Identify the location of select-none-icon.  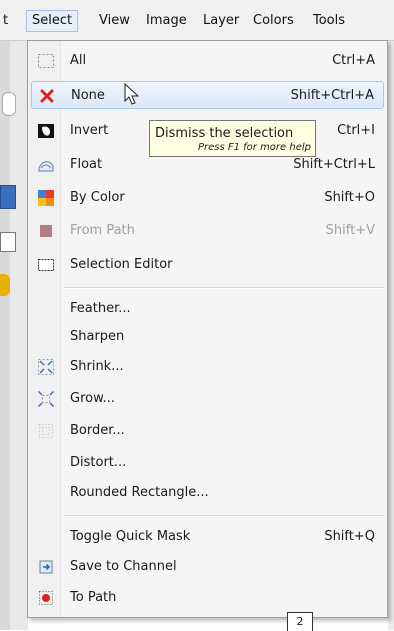
(47, 96).